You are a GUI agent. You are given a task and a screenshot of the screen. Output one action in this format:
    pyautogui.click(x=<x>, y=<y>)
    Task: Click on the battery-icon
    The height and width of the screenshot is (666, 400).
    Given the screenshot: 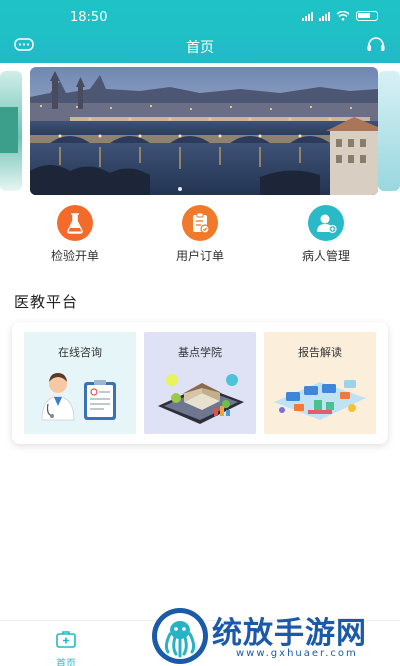 What is the action you would take?
    pyautogui.click(x=367, y=16)
    